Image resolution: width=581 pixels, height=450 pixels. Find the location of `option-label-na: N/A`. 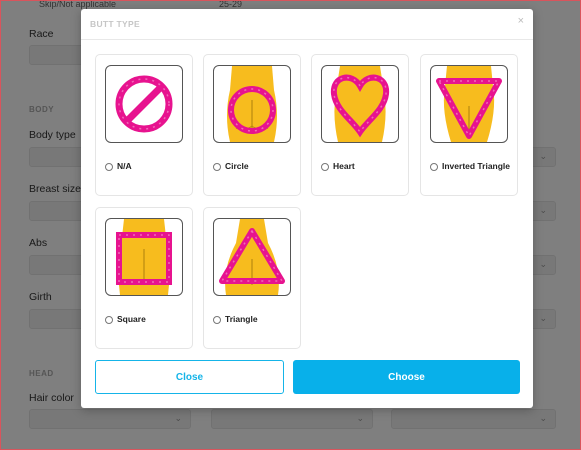

option-label-na: N/A is located at coordinates (124, 166).